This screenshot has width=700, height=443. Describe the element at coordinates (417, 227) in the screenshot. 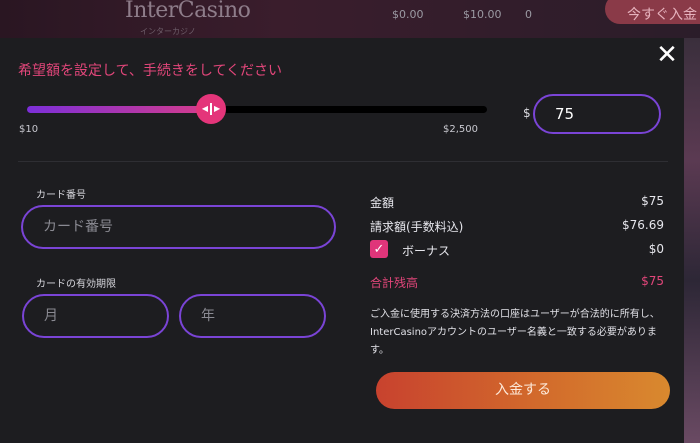

I see `billed-amount-label: 請求額(手数料込)` at that location.